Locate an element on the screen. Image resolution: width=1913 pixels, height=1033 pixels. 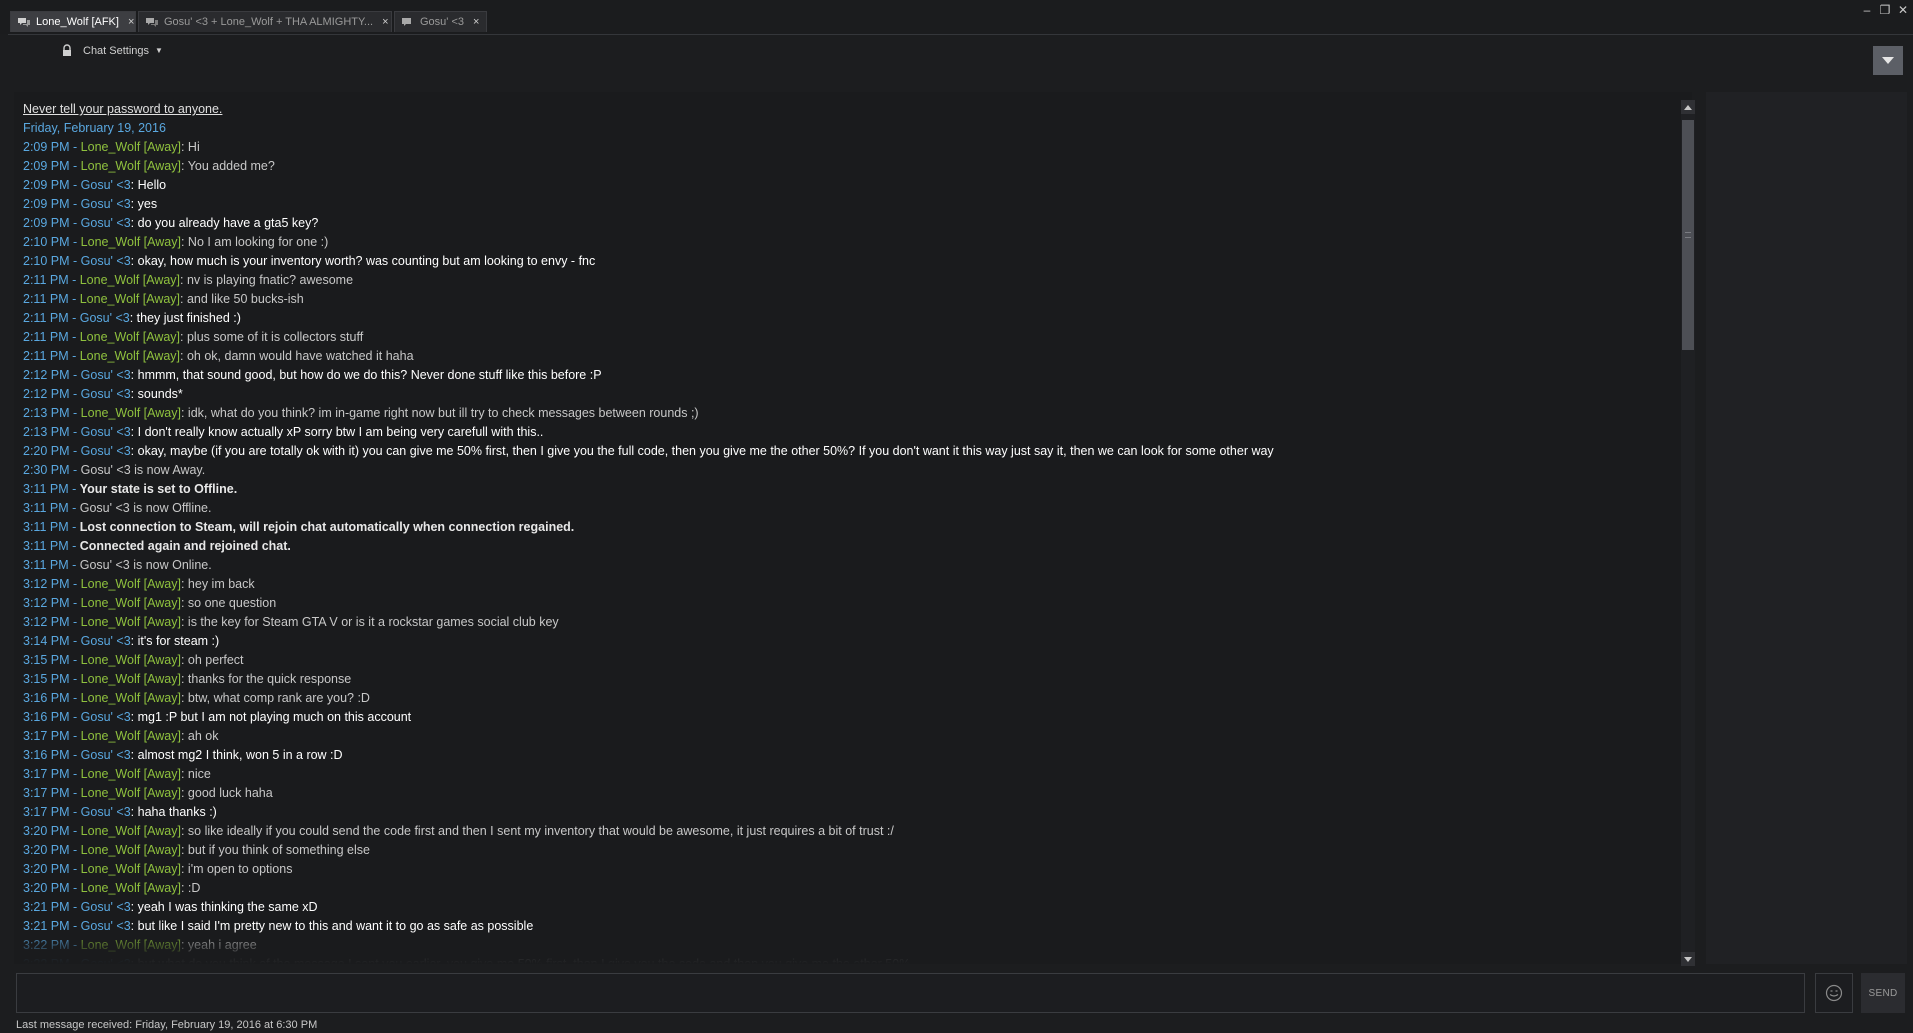
message-text: : do you already have a gta5 key? is located at coordinates (224, 223).